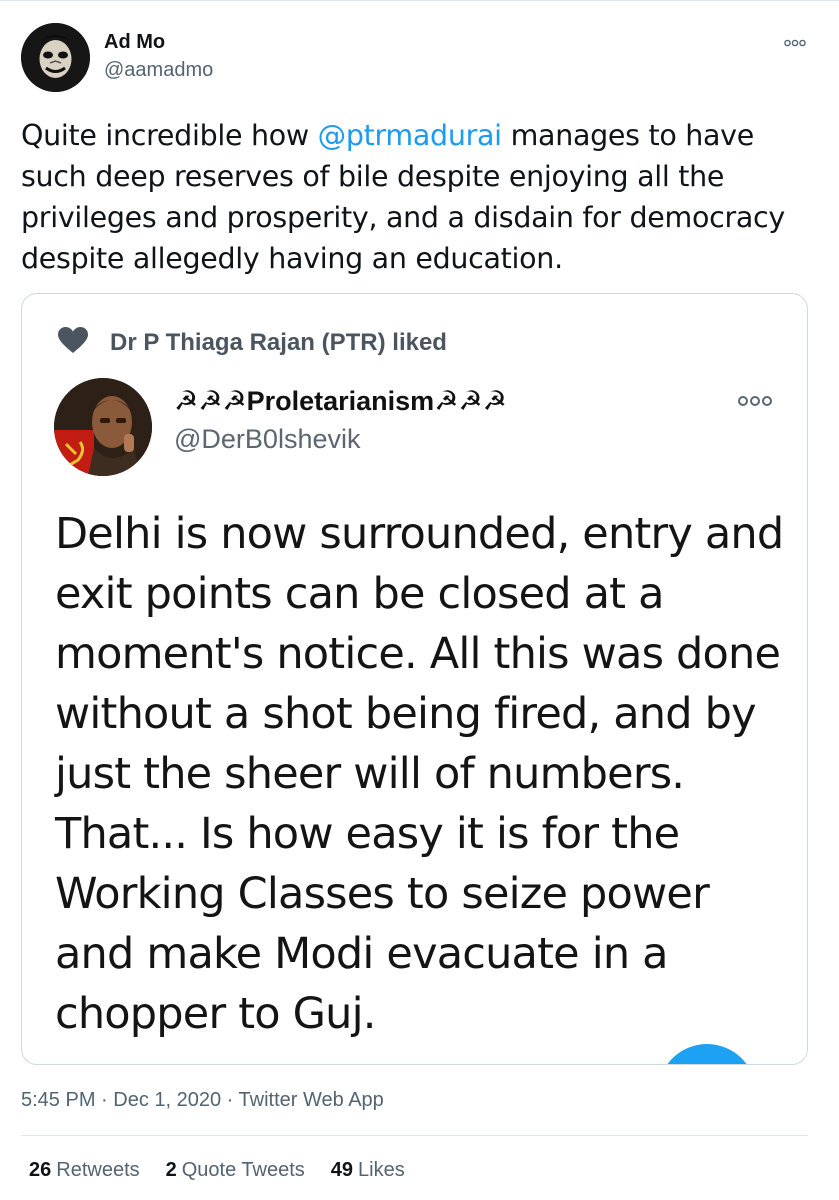  What do you see at coordinates (202, 1100) in the screenshot?
I see `tweet-meta: 5:45 PM · Dec 1, 2020 · Twitter Web App` at bounding box center [202, 1100].